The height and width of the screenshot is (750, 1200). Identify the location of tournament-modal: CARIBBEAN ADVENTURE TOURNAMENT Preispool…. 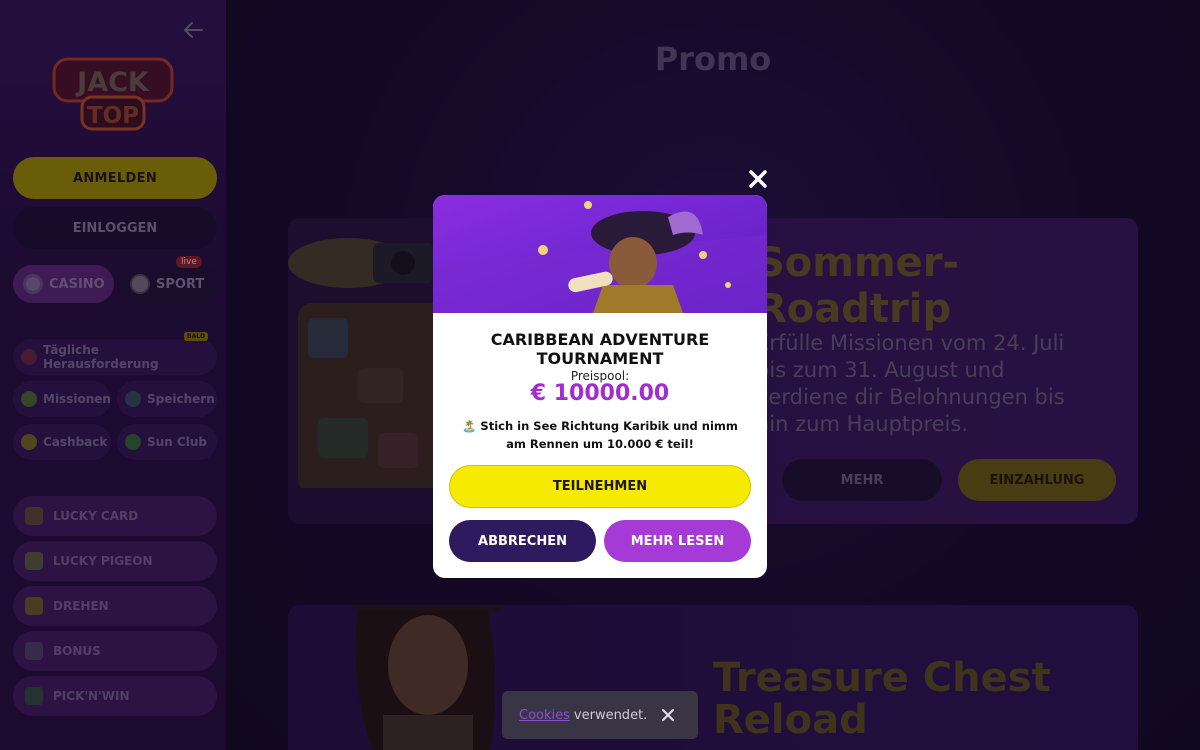
(600, 386).